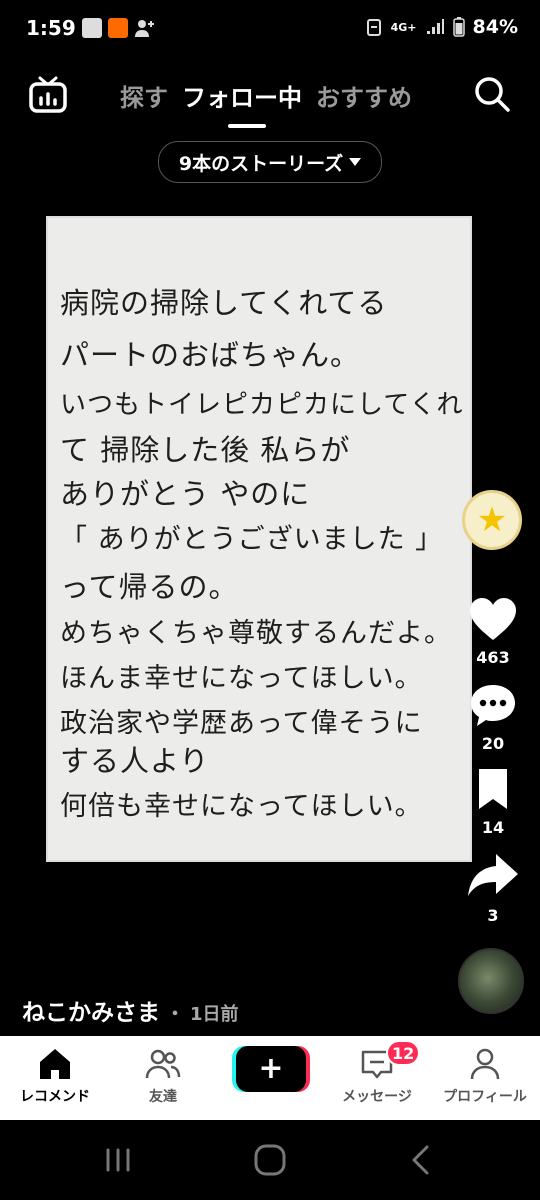 This screenshot has width=540, height=1200. What do you see at coordinates (247, 126) in the screenshot?
I see `active-tab-indicator` at bounding box center [247, 126].